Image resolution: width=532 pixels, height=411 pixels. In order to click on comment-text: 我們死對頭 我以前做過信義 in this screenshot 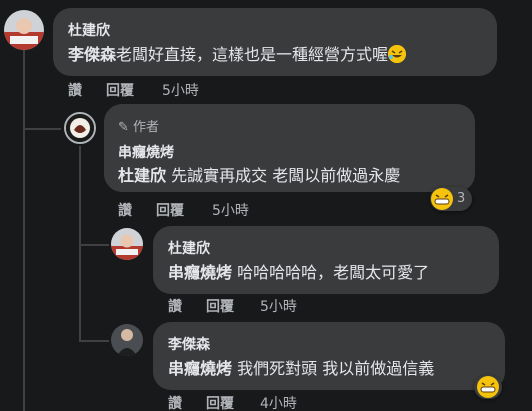, I will do `click(333, 368)`.